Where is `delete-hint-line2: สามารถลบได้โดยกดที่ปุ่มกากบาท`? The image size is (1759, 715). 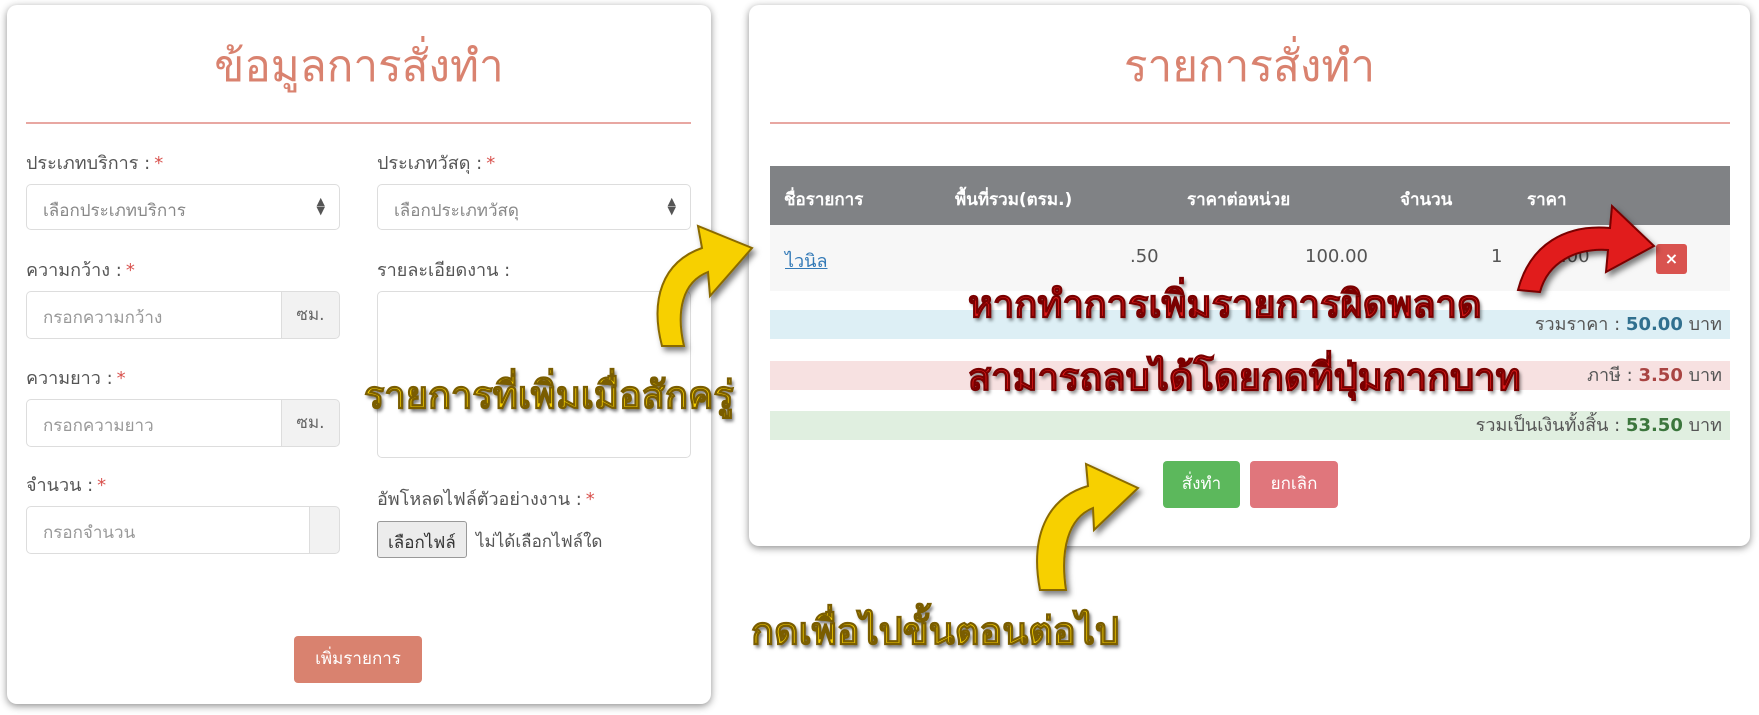
delete-hint-line2: สามารถลบได้โดยกดที่ปุ่มกากบาท is located at coordinates (1245, 377).